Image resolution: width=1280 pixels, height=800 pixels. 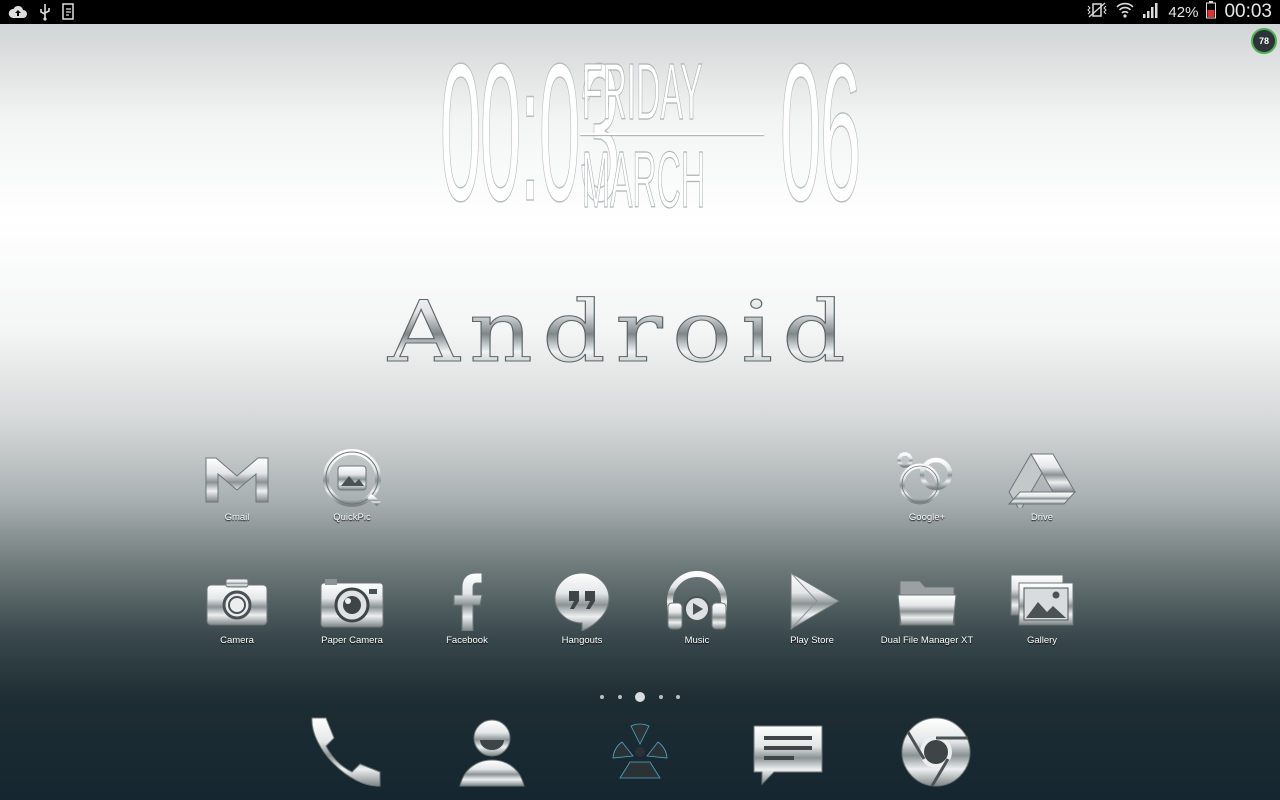 I want to click on app-play-store: Play Store, so click(x=812, y=616).